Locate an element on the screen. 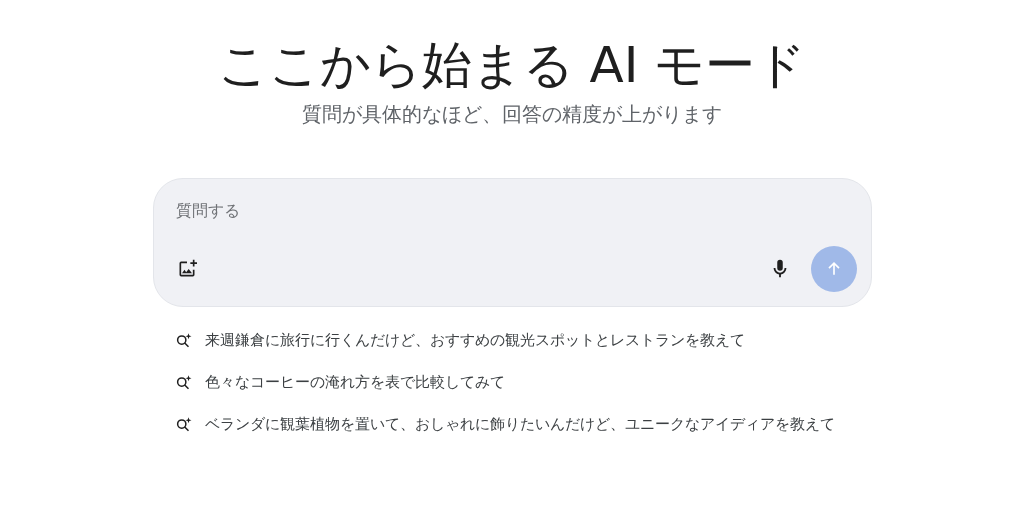 This screenshot has height=507, width=1024. subtitle: 質問が具体的なほど、回答の精度が上がります is located at coordinates (512, 114).